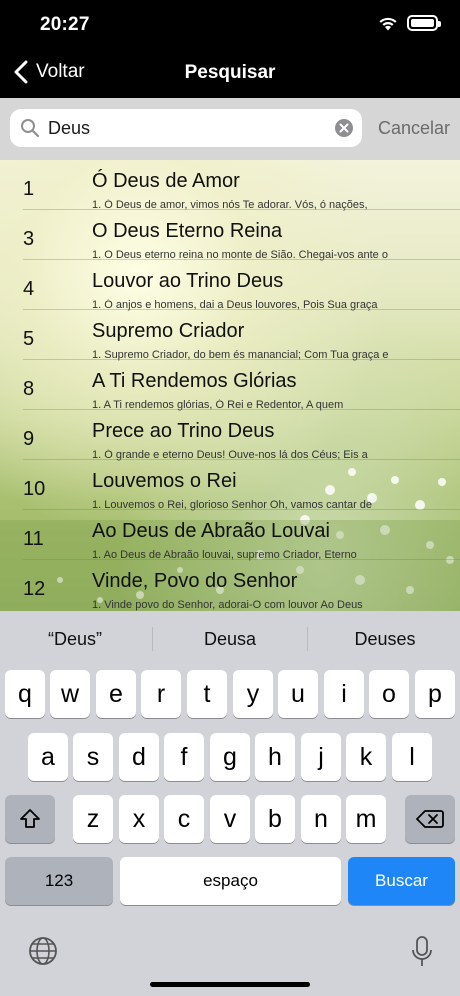 The height and width of the screenshot is (996, 460). Describe the element at coordinates (389, 694) in the screenshot. I see `key-o: o` at that location.